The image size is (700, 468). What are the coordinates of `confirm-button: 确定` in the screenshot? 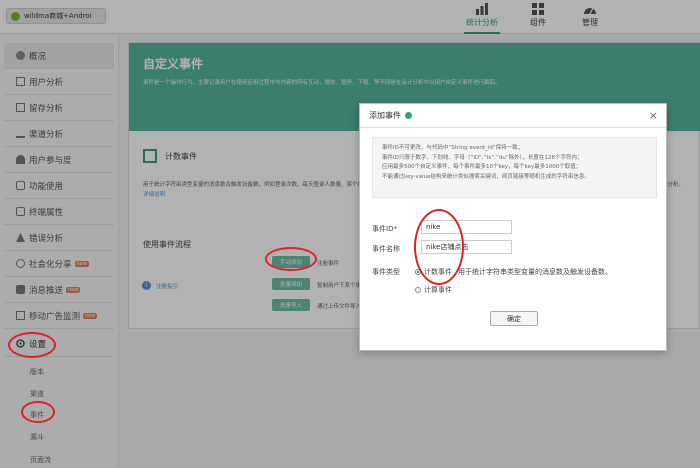 It's located at (514, 318).